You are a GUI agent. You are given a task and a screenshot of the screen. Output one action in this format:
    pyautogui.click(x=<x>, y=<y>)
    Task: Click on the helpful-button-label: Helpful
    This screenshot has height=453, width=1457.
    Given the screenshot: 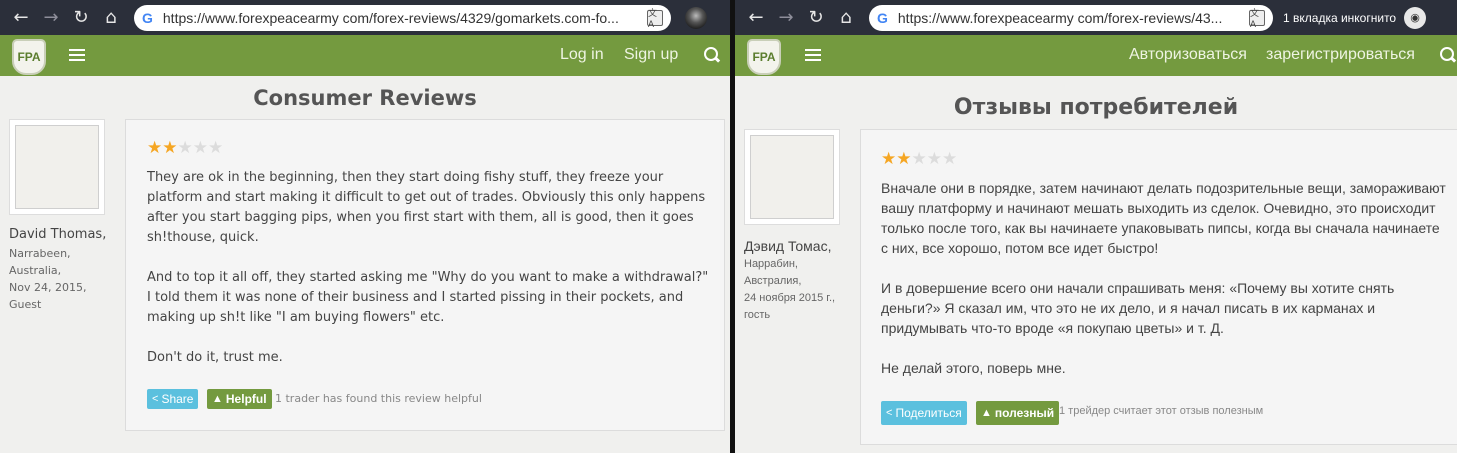 What is the action you would take?
    pyautogui.click(x=246, y=399)
    